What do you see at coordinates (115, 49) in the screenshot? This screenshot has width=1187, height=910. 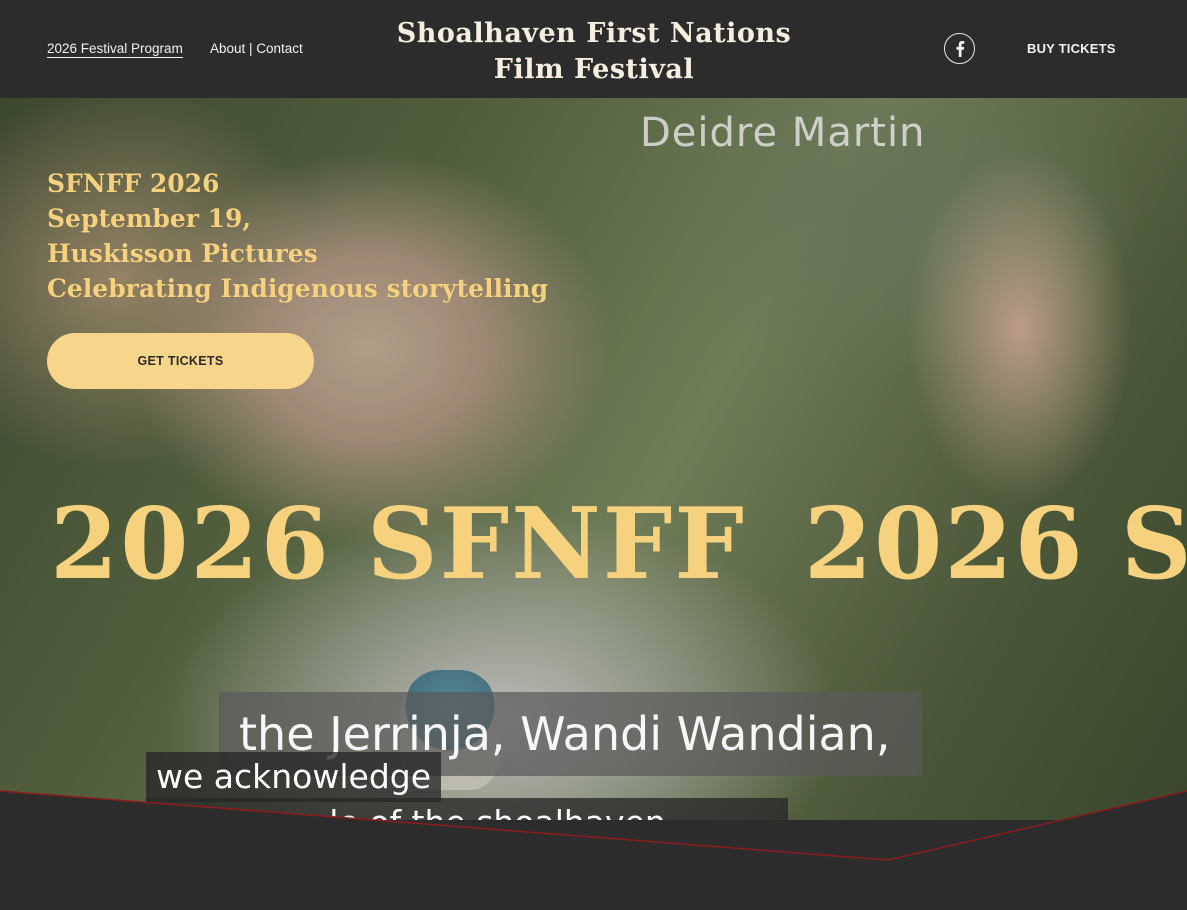 I see `nav-festival-program-link: 2026 Festival Program` at bounding box center [115, 49].